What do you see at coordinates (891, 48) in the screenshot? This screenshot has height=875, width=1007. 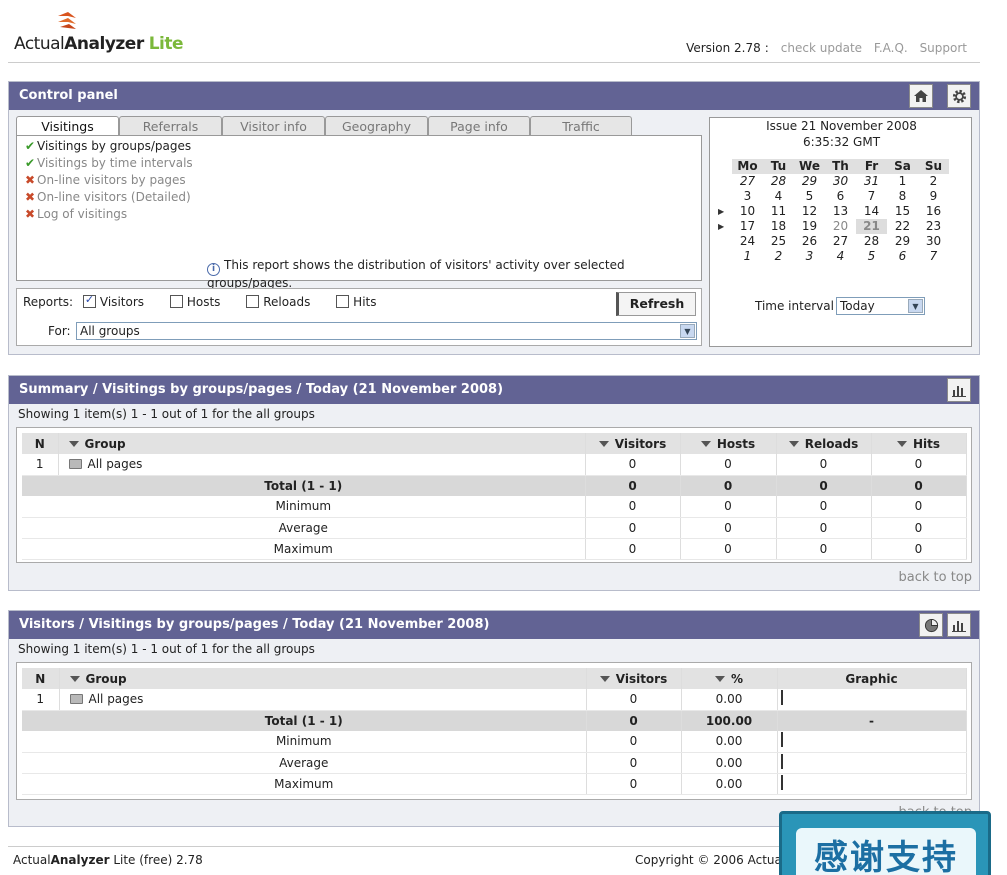 I see `faq-link: F.A.Q.` at bounding box center [891, 48].